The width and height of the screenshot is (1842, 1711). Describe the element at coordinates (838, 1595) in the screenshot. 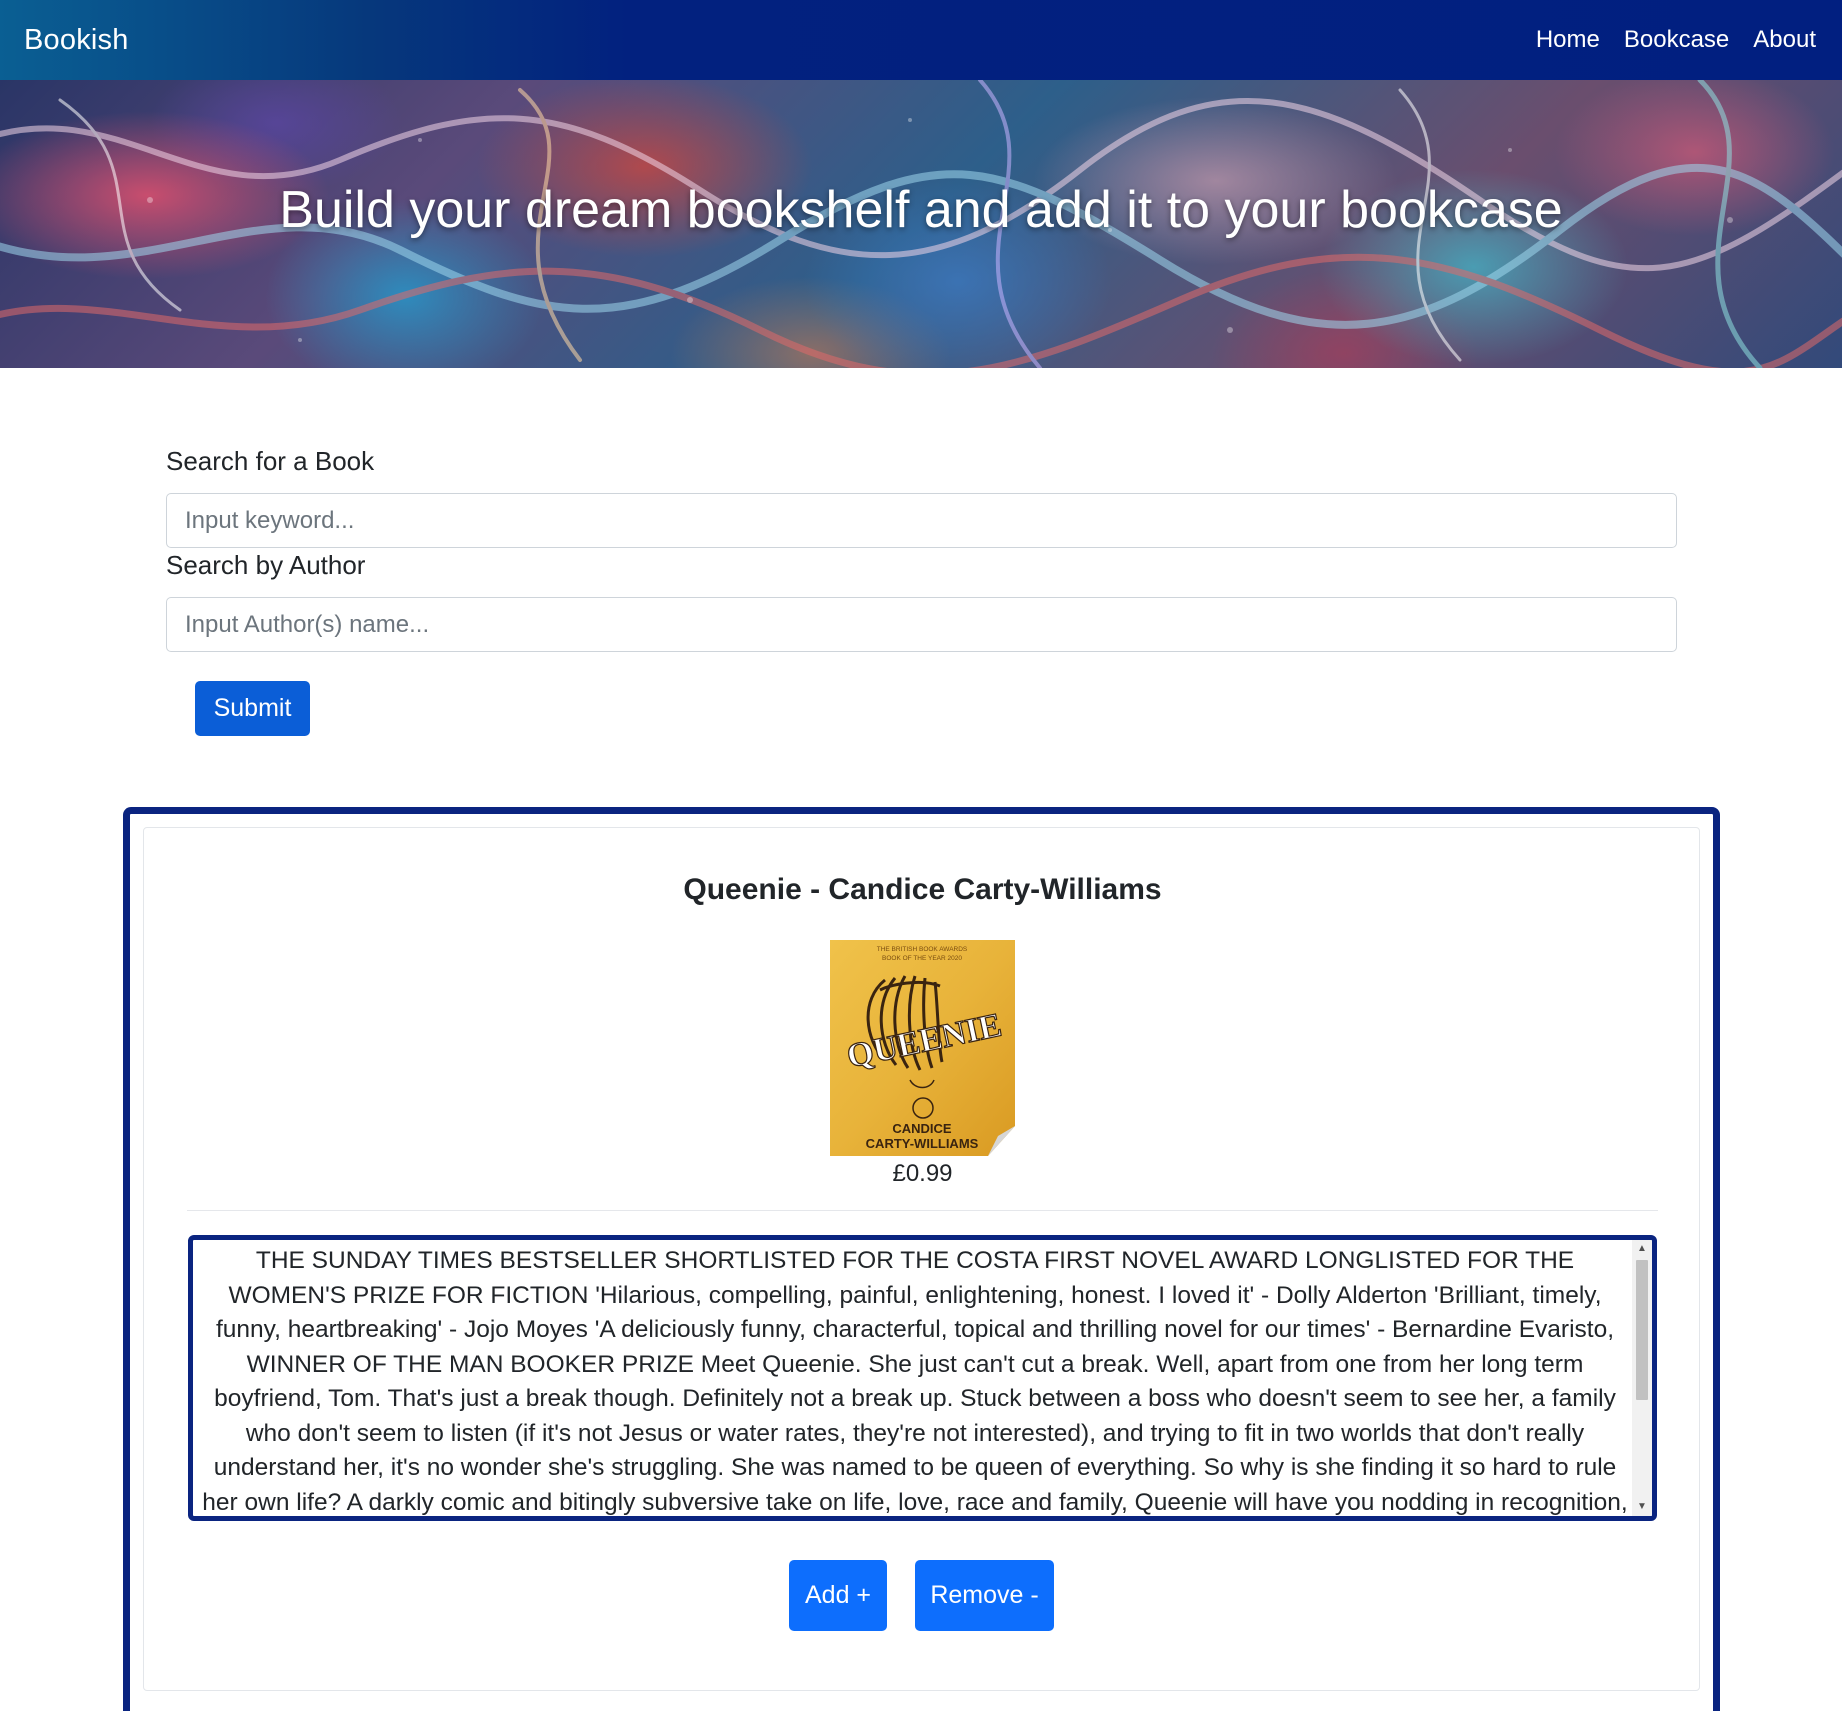

I see `add-to-bookcase-button: Add +` at that location.